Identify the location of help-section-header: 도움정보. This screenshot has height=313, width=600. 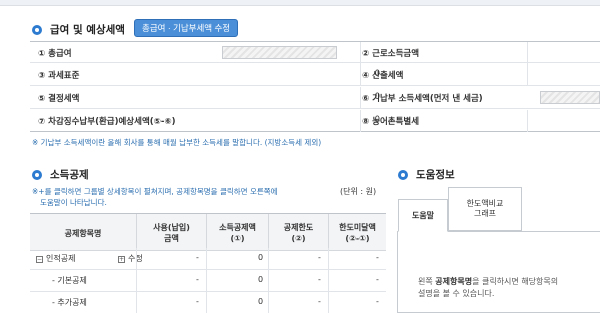
(426, 174).